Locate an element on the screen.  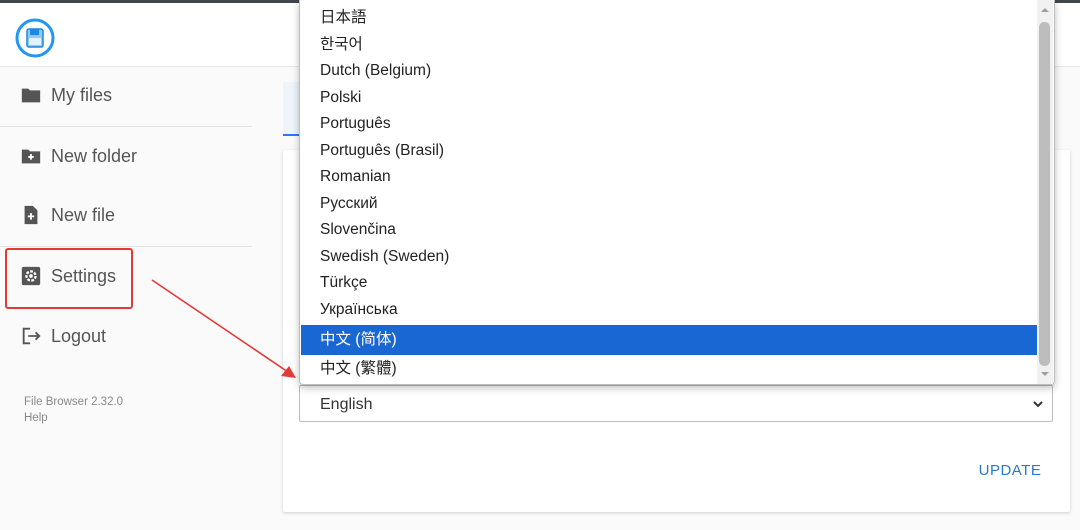
sidebar-item-label: New file is located at coordinates (83, 214).